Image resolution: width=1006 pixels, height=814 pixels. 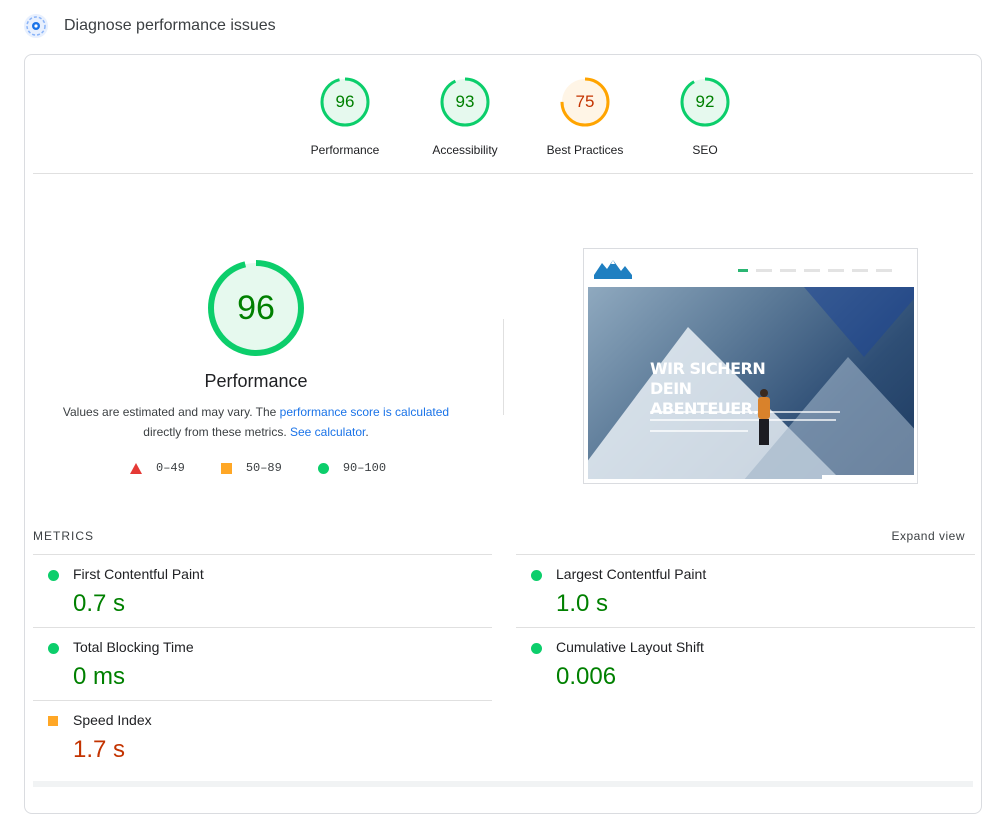 I want to click on gauge-best-practices: 75 Best Practices, so click(x=585, y=117).